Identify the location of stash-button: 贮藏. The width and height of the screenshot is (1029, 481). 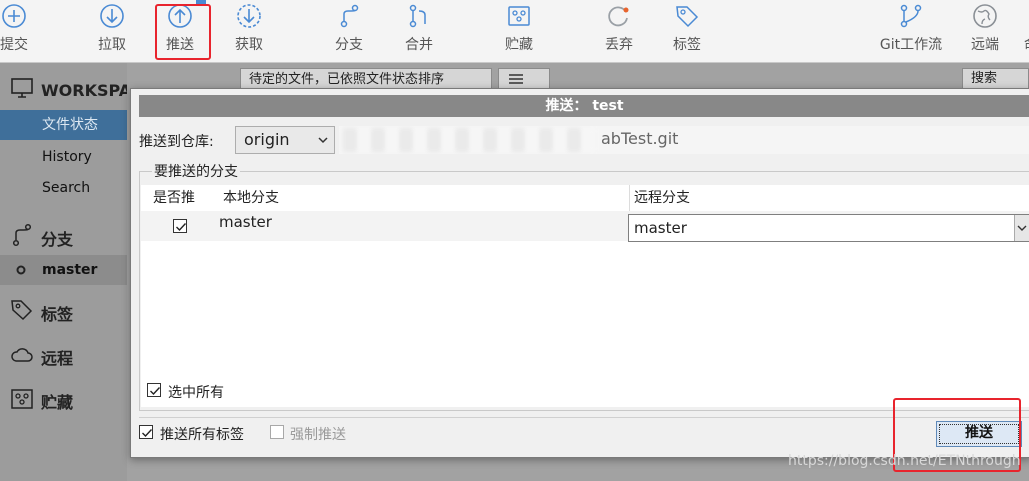
(519, 31).